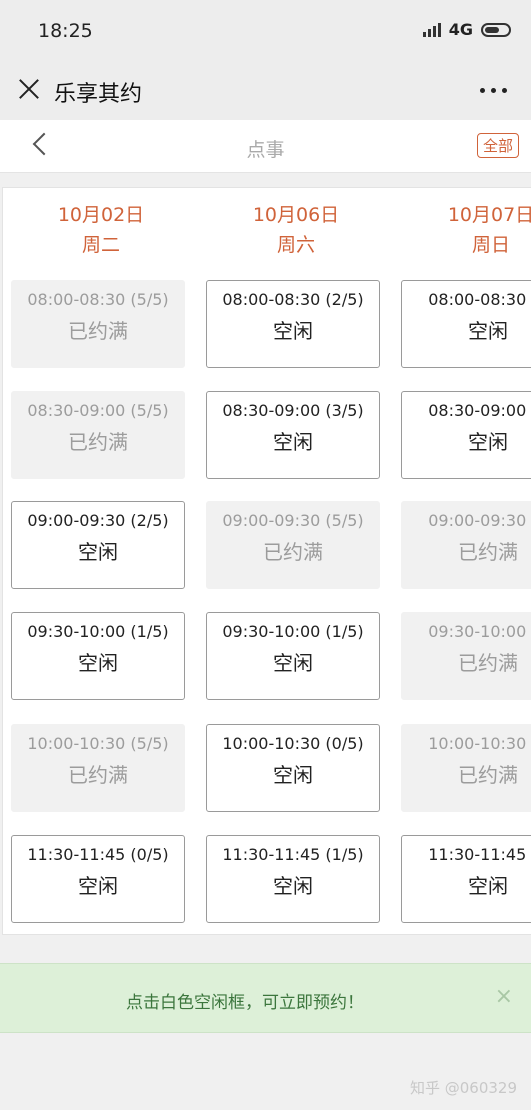 The height and width of the screenshot is (1110, 531). I want to click on day-weekday: 周二, so click(100, 245).